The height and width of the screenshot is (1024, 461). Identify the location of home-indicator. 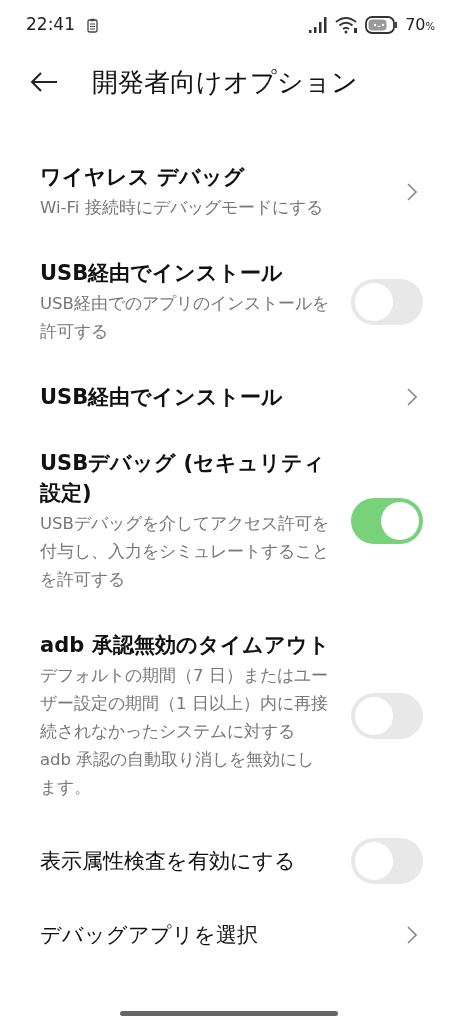
(229, 1013).